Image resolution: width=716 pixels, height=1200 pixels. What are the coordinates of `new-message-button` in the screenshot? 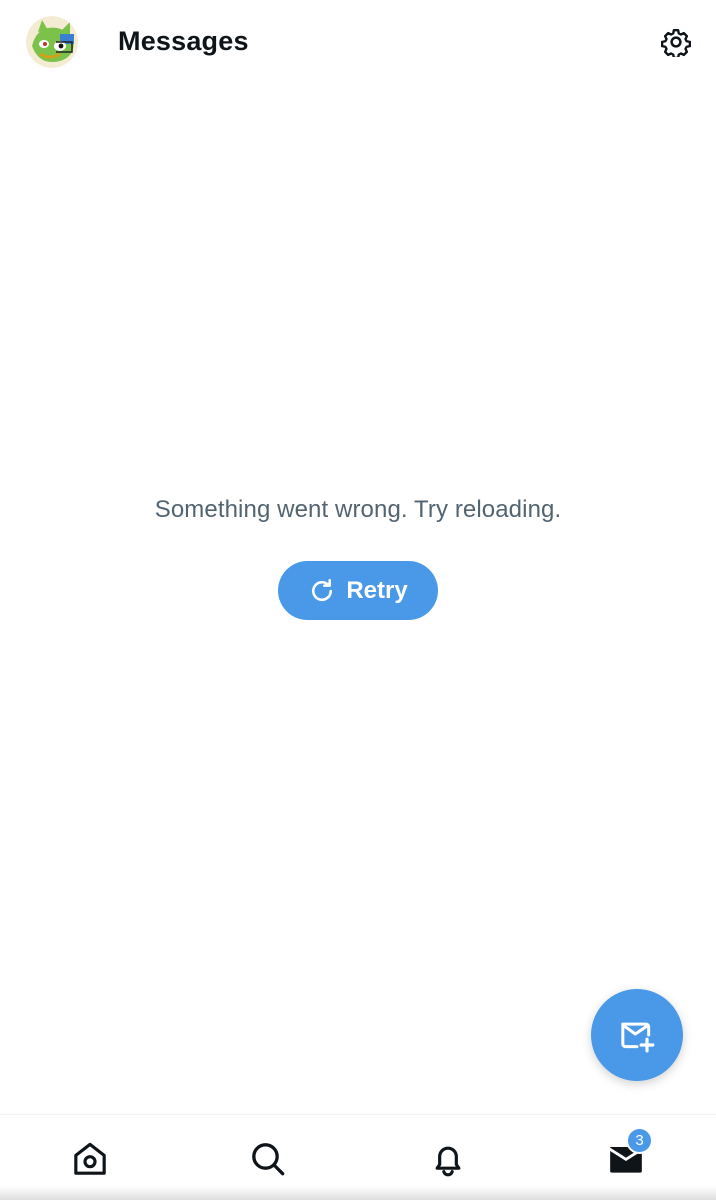 It's located at (637, 1035).